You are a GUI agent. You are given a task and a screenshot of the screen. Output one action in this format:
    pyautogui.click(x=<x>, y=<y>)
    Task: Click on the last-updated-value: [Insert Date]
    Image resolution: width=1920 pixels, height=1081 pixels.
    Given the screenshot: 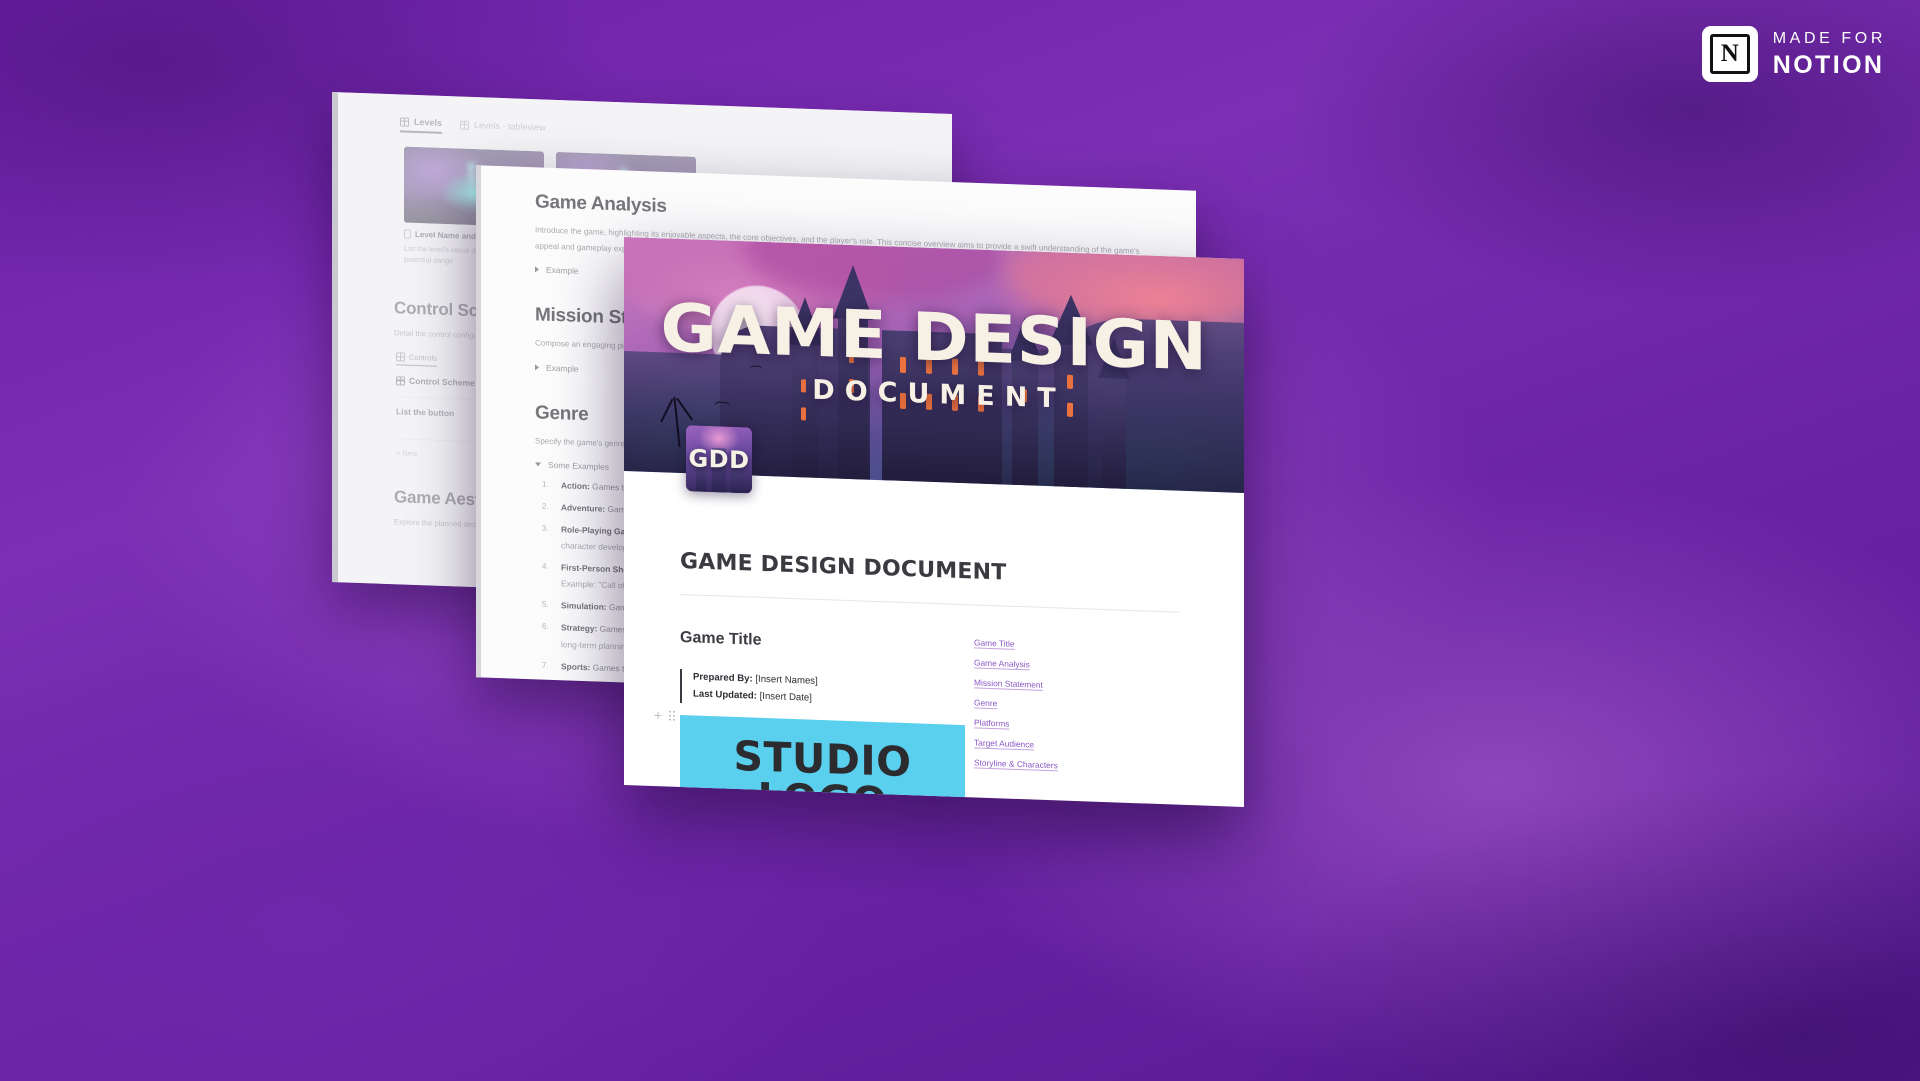 What is the action you would take?
    pyautogui.click(x=785, y=697)
    